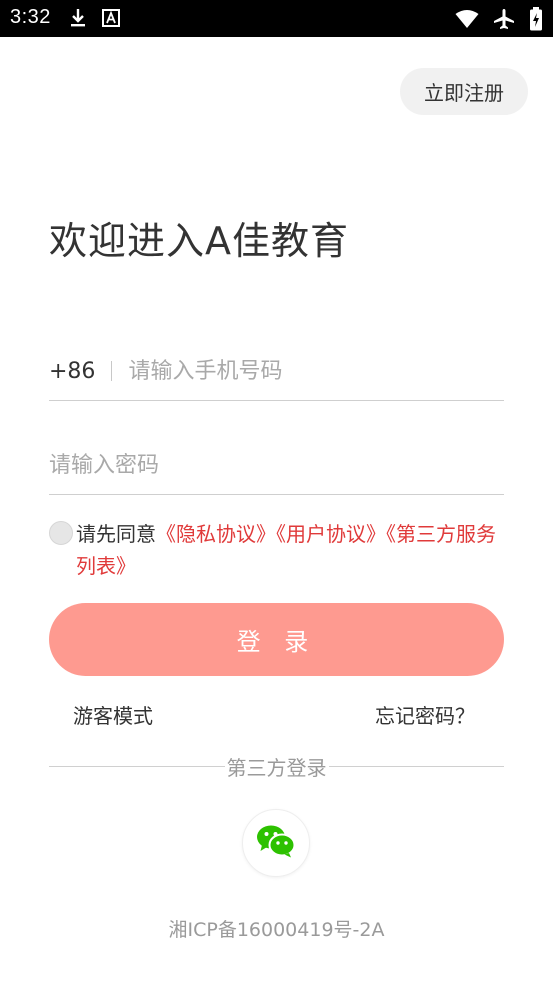 This screenshot has width=553, height=984. I want to click on phone-input, so click(316, 373).